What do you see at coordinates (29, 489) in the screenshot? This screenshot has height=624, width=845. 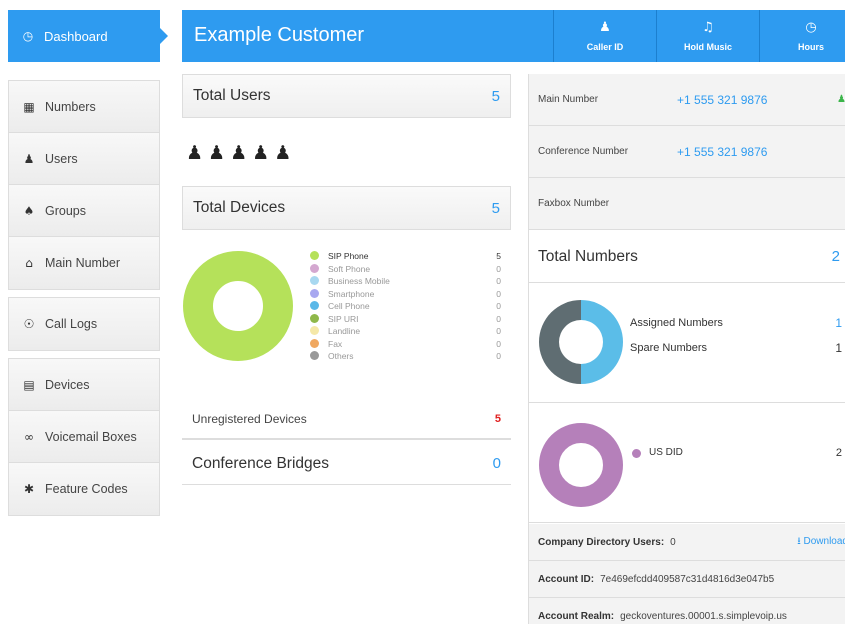 I see `asterisk-icon: ✱` at bounding box center [29, 489].